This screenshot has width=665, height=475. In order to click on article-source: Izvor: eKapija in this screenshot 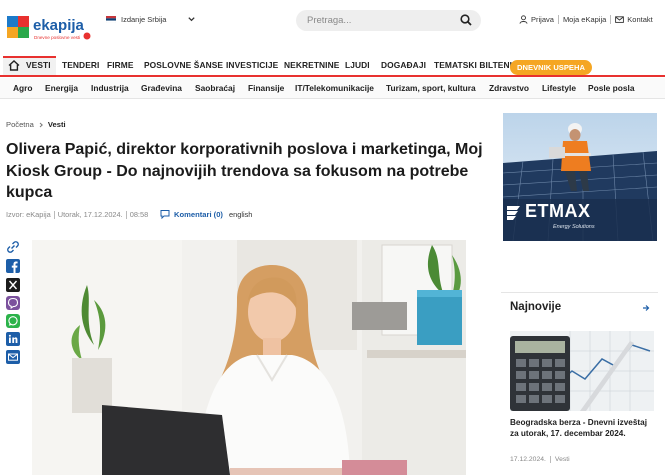, I will do `click(28, 214)`.